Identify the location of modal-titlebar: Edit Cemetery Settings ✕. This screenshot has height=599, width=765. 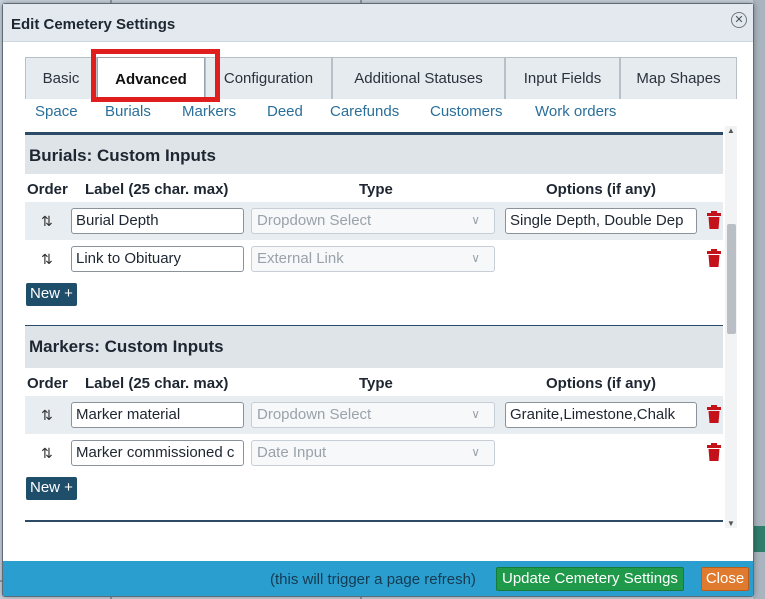
(378, 23).